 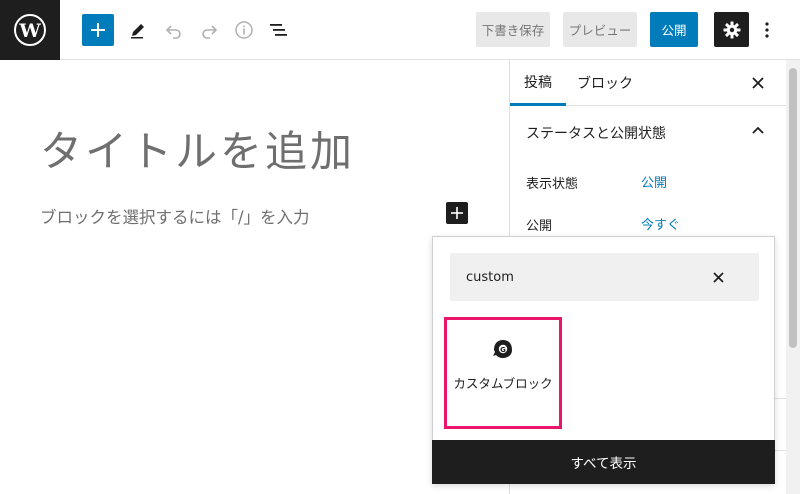 I want to click on list-view-button, so click(x=279, y=30).